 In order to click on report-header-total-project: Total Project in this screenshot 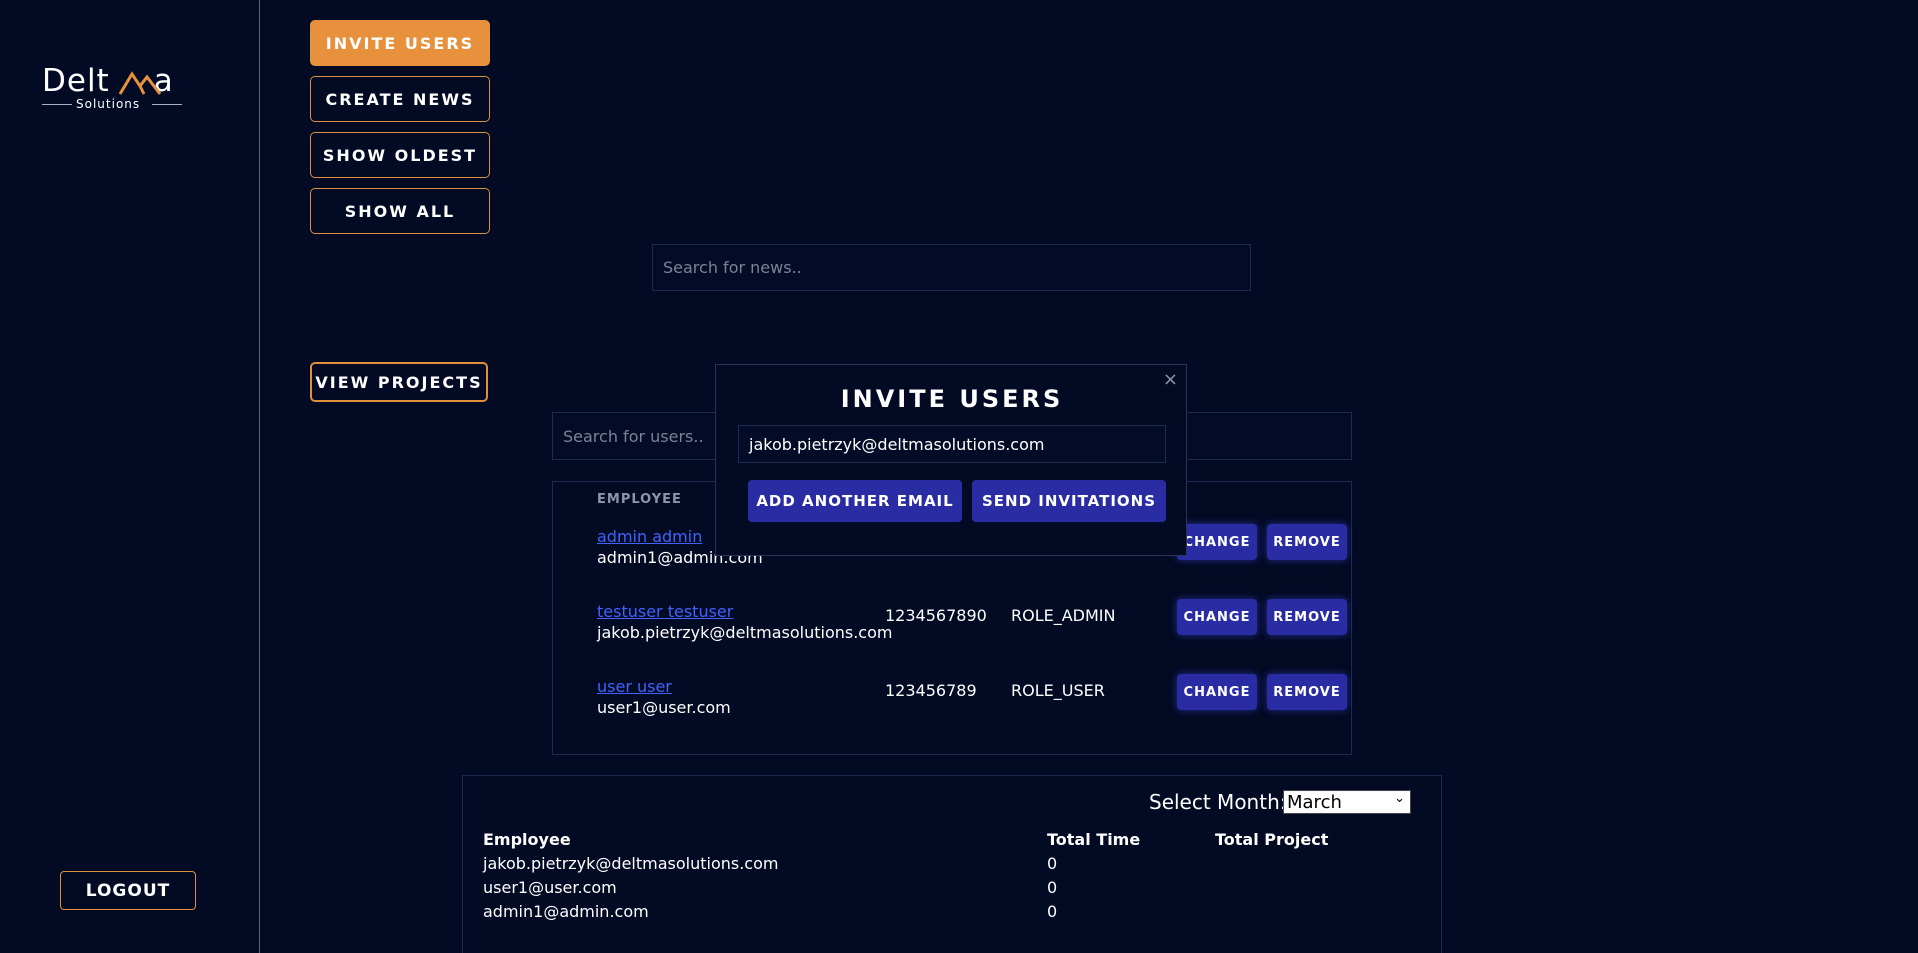, I will do `click(1272, 839)`.